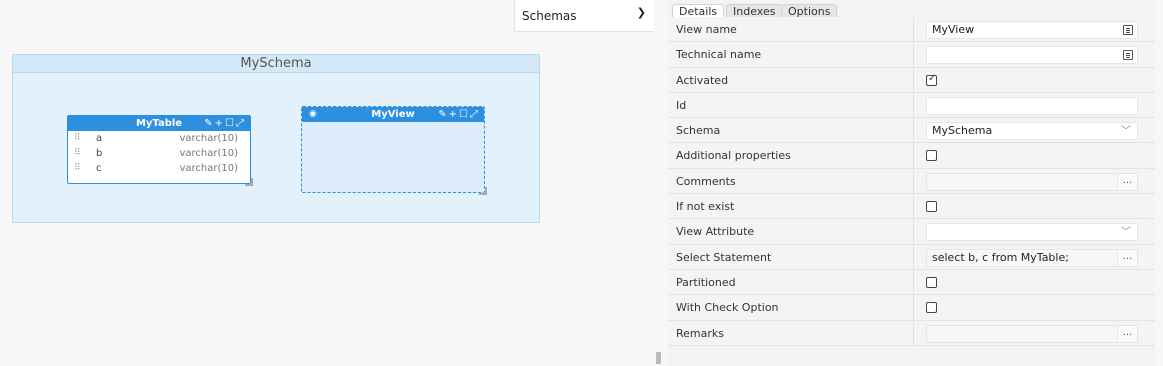 The width and height of the screenshot is (1163, 366). What do you see at coordinates (702, 80) in the screenshot?
I see `property-label: Activated` at bounding box center [702, 80].